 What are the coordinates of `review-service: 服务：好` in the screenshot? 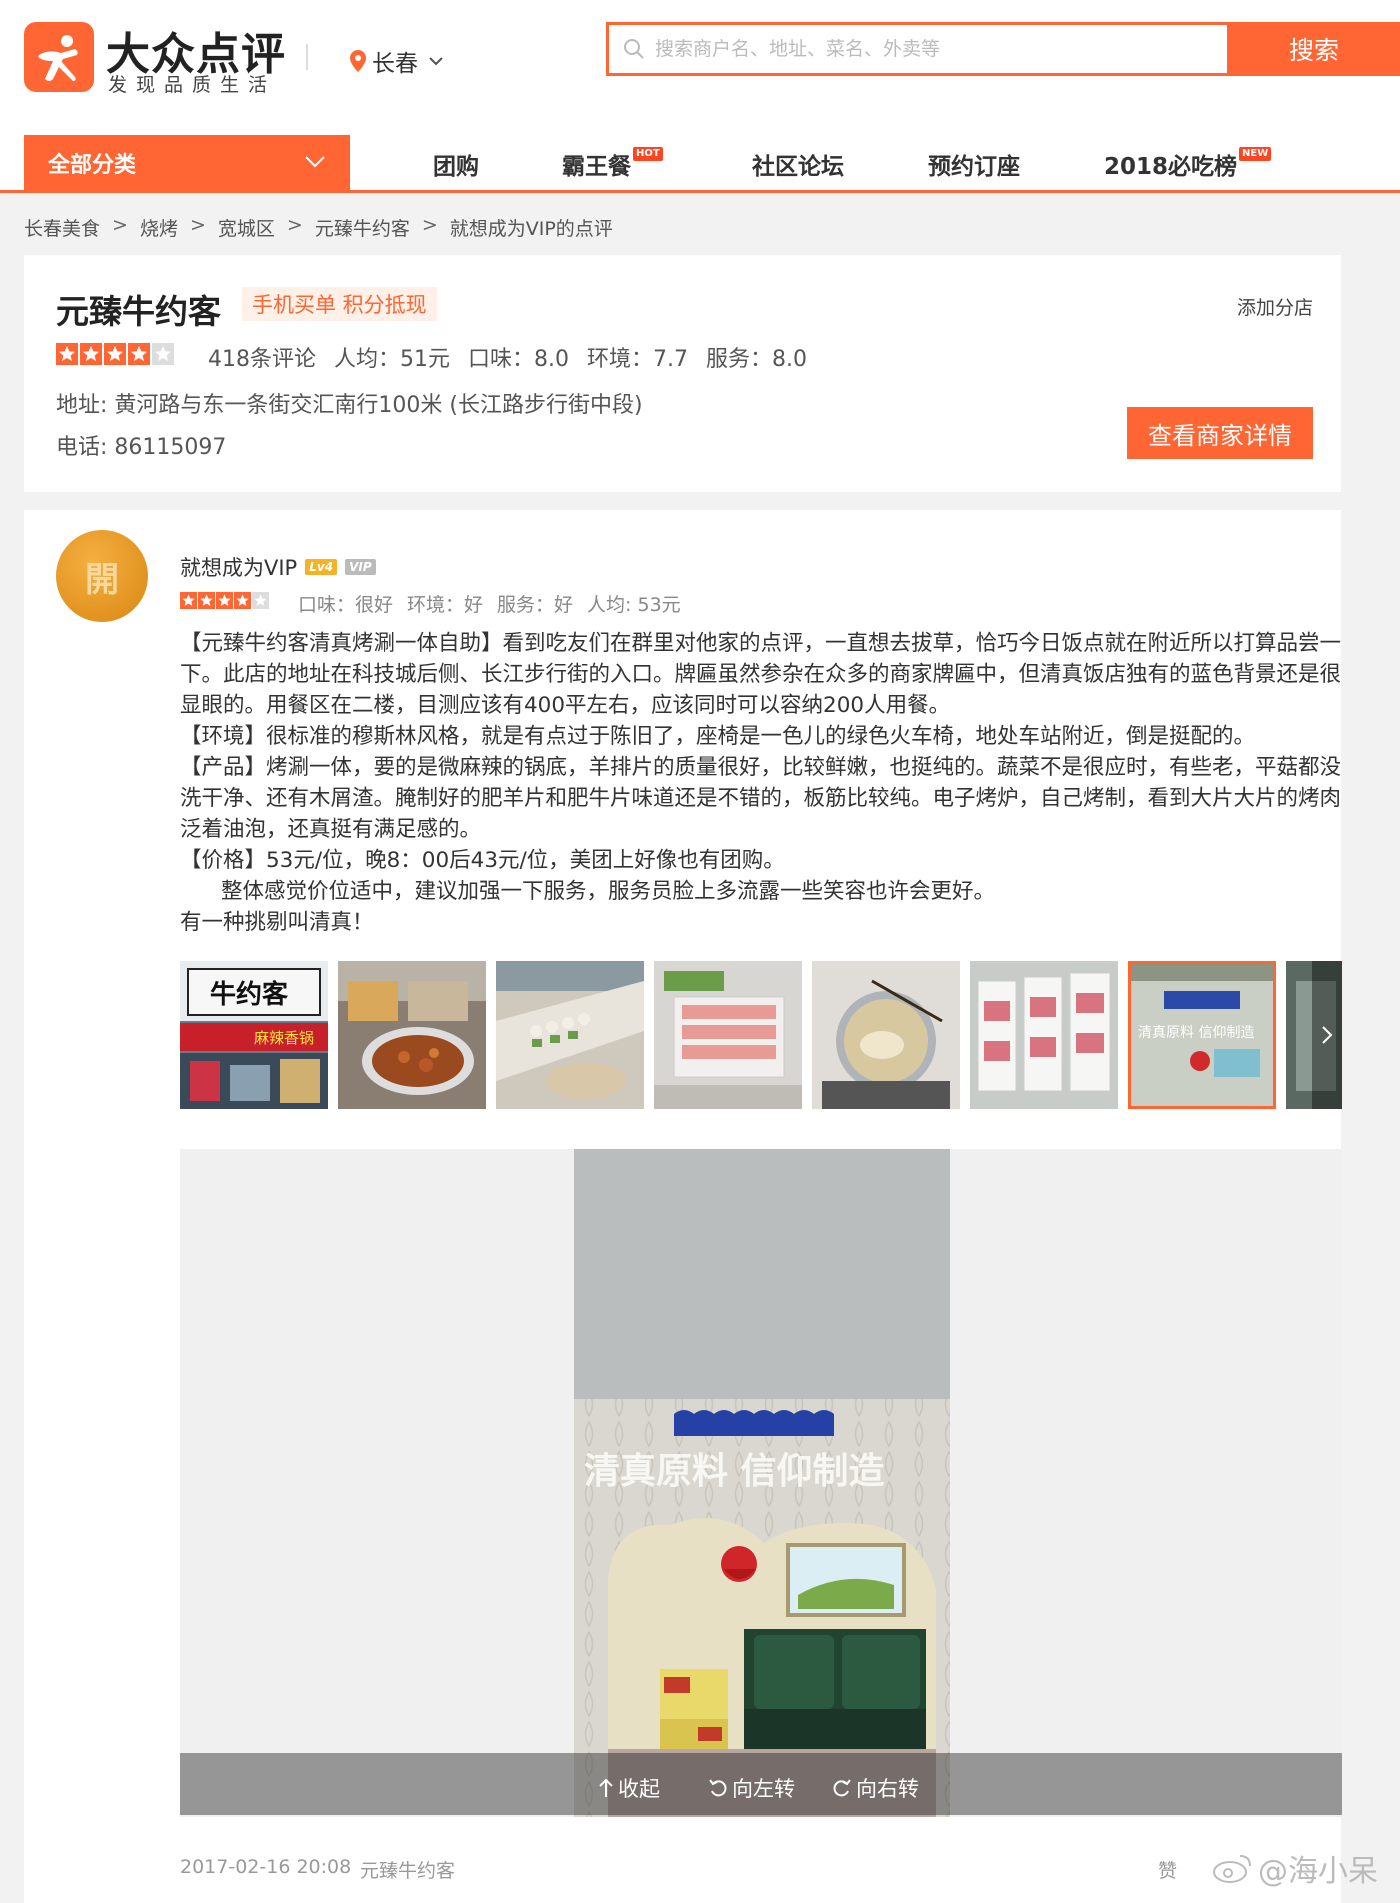 It's located at (535, 605).